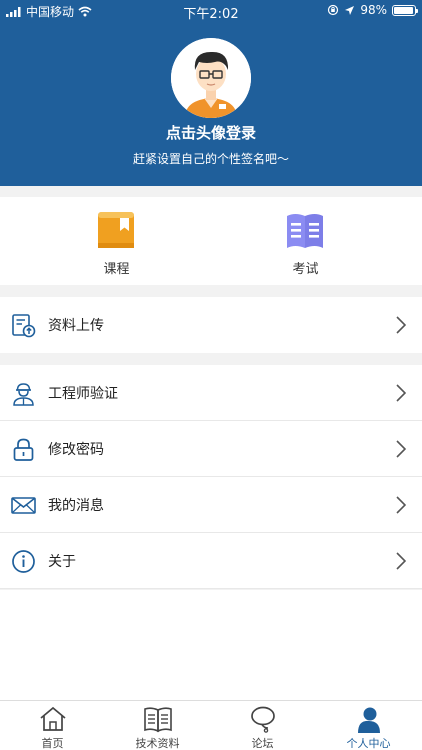 Image resolution: width=422 pixels, height=750 pixels. Describe the element at coordinates (369, 720) in the screenshot. I see `person-icon` at that location.